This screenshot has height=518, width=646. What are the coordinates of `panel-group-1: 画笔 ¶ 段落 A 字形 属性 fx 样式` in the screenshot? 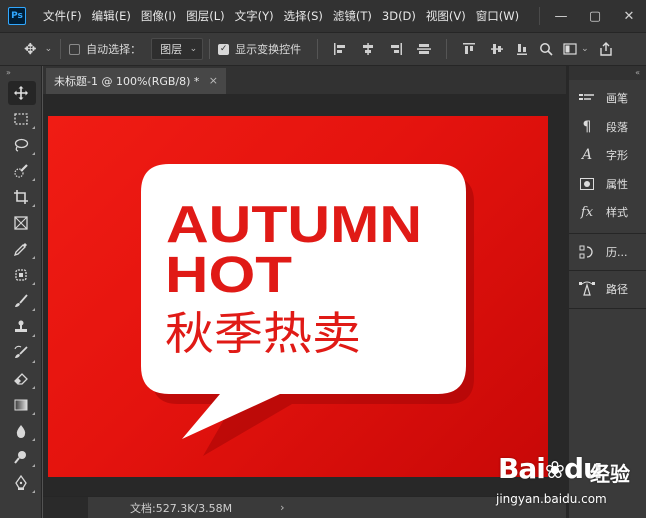 It's located at (607, 157).